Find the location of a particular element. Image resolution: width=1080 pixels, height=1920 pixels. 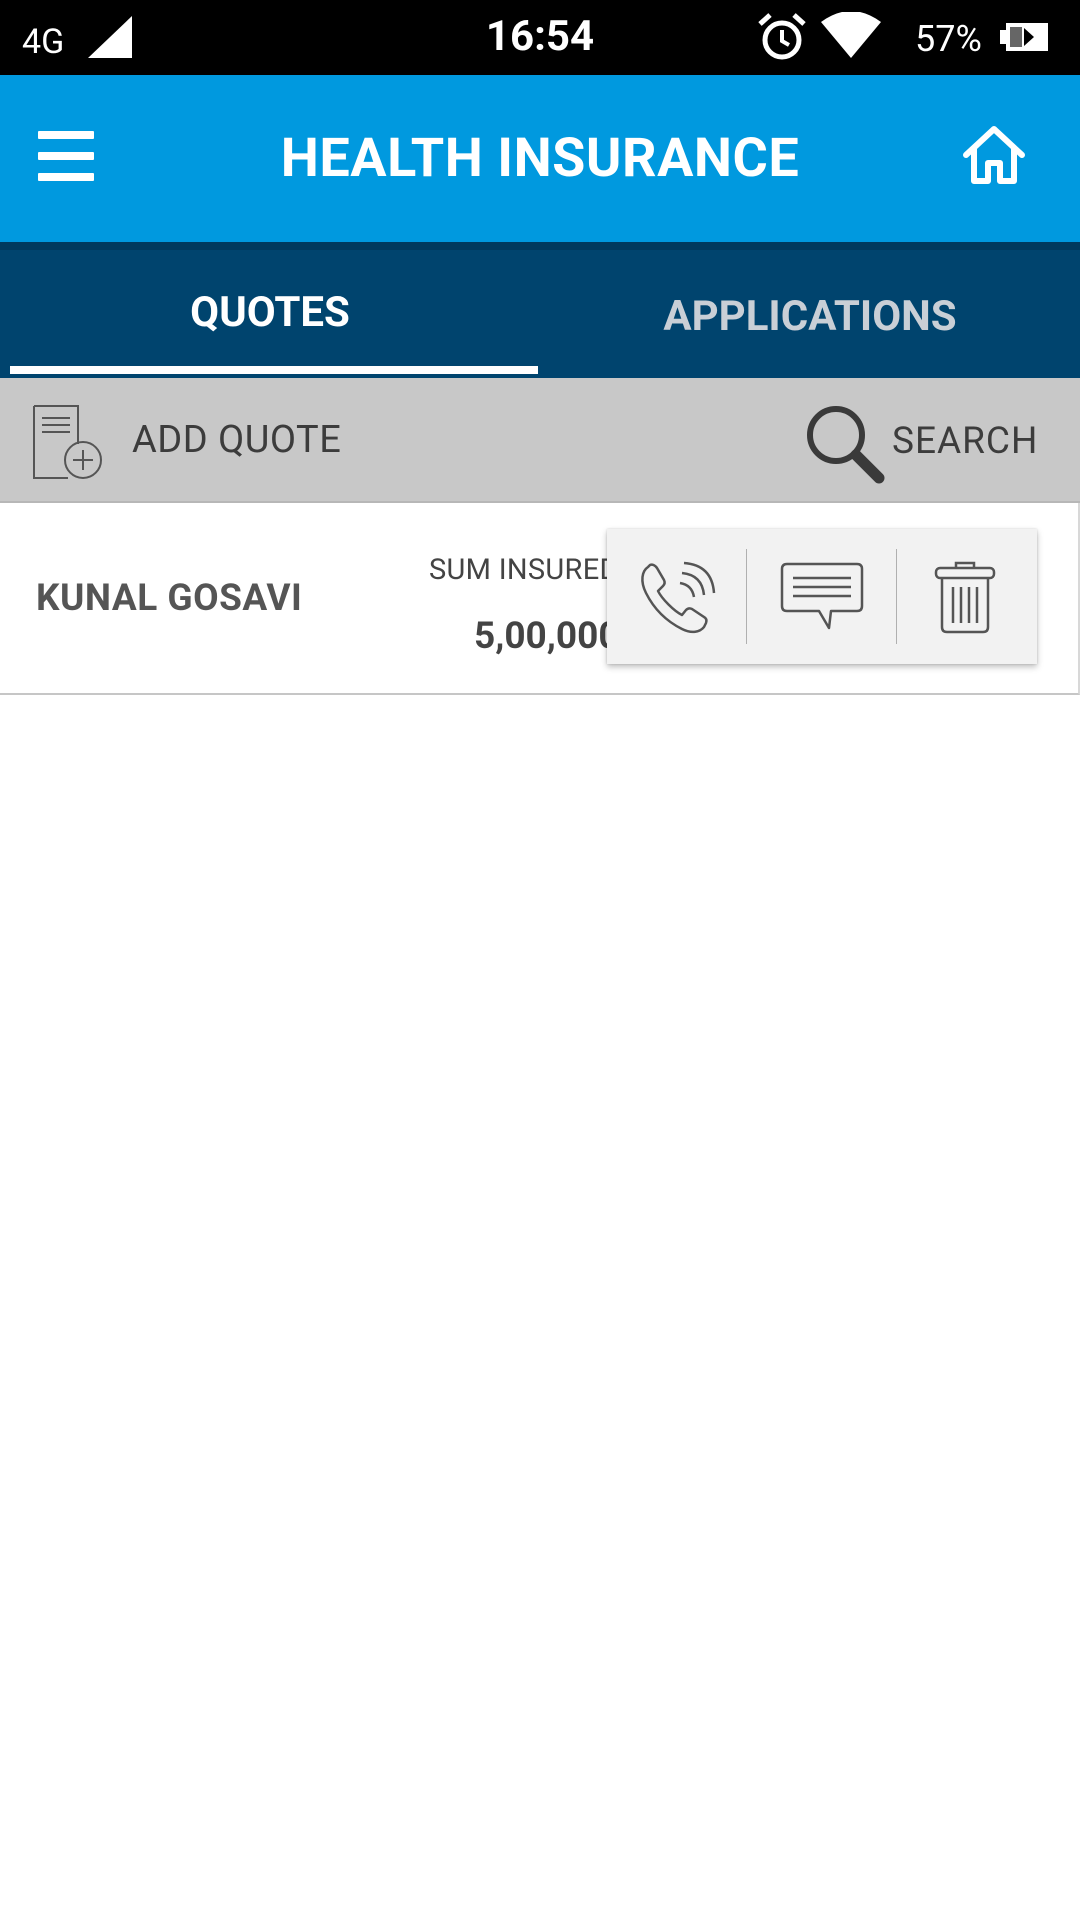

alarm-icon is located at coordinates (782, 36).